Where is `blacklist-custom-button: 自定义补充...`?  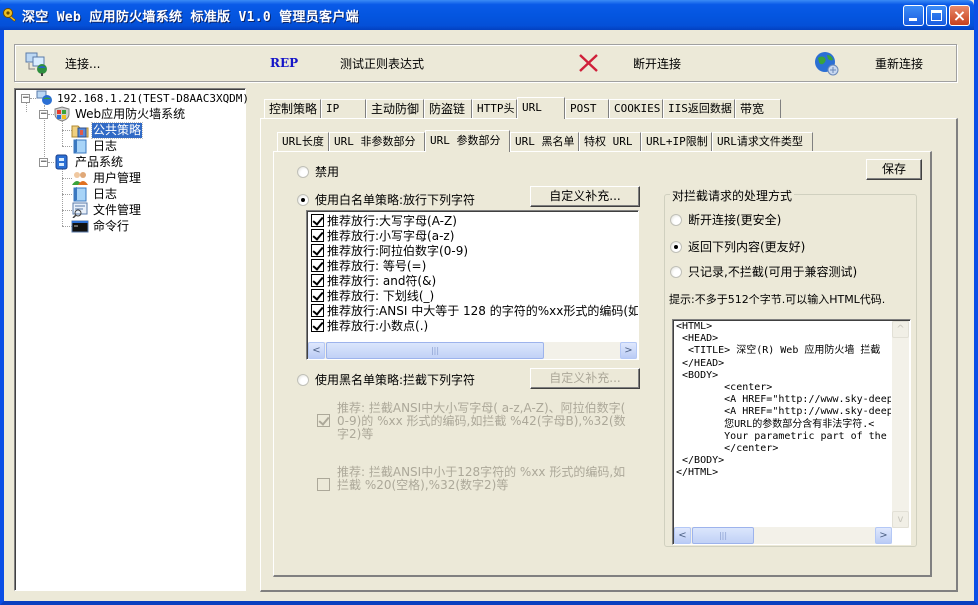 blacklist-custom-button: 自定义补充... is located at coordinates (585, 378).